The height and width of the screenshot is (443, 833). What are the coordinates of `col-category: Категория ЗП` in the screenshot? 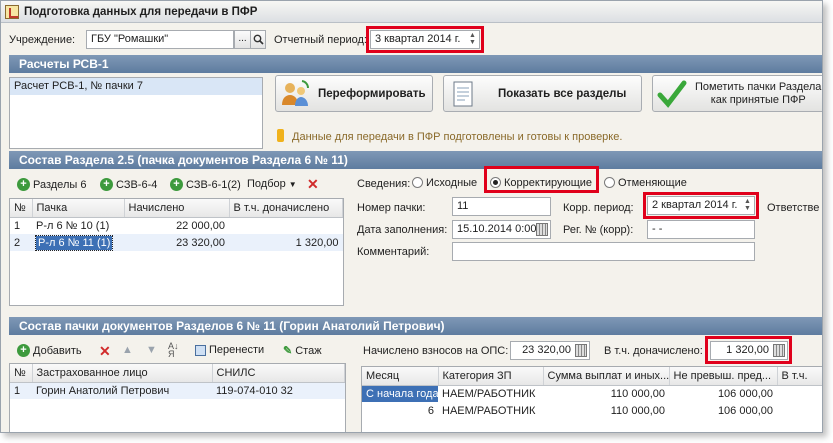 It's located at (491, 376).